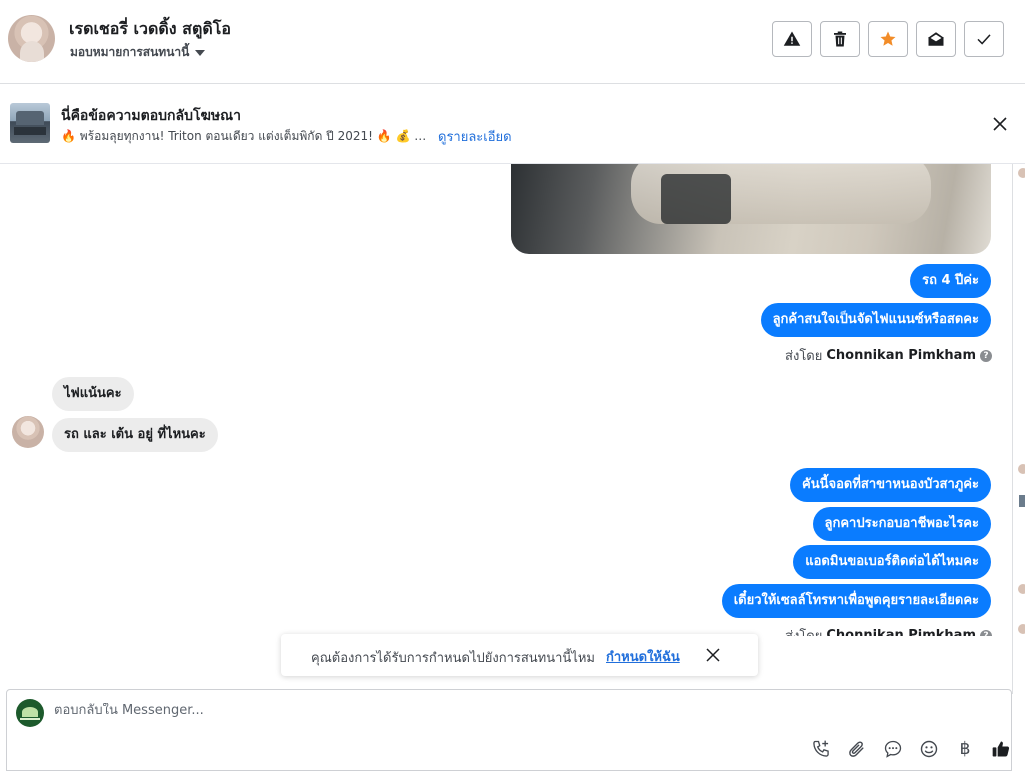  I want to click on assign-conversation-dropdown: มอบหมายการสนทนานี้, so click(138, 52).